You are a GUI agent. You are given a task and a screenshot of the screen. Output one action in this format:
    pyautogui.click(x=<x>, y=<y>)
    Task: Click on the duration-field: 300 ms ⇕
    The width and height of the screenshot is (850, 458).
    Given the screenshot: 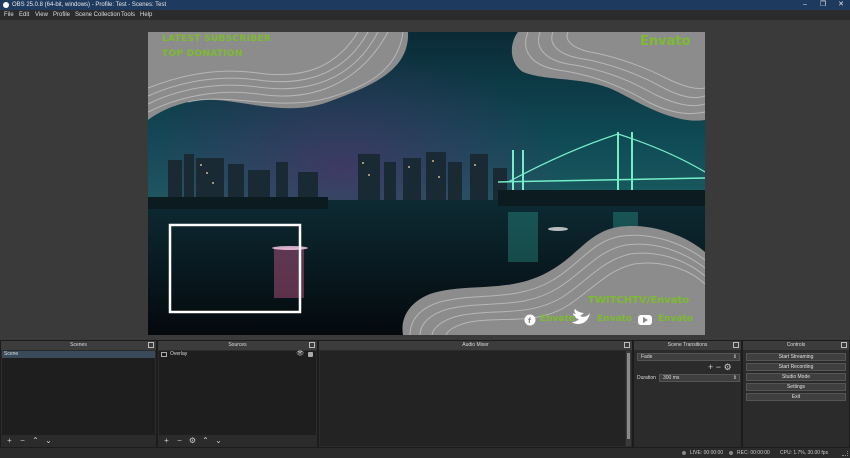 What is the action you would take?
    pyautogui.click(x=699, y=378)
    